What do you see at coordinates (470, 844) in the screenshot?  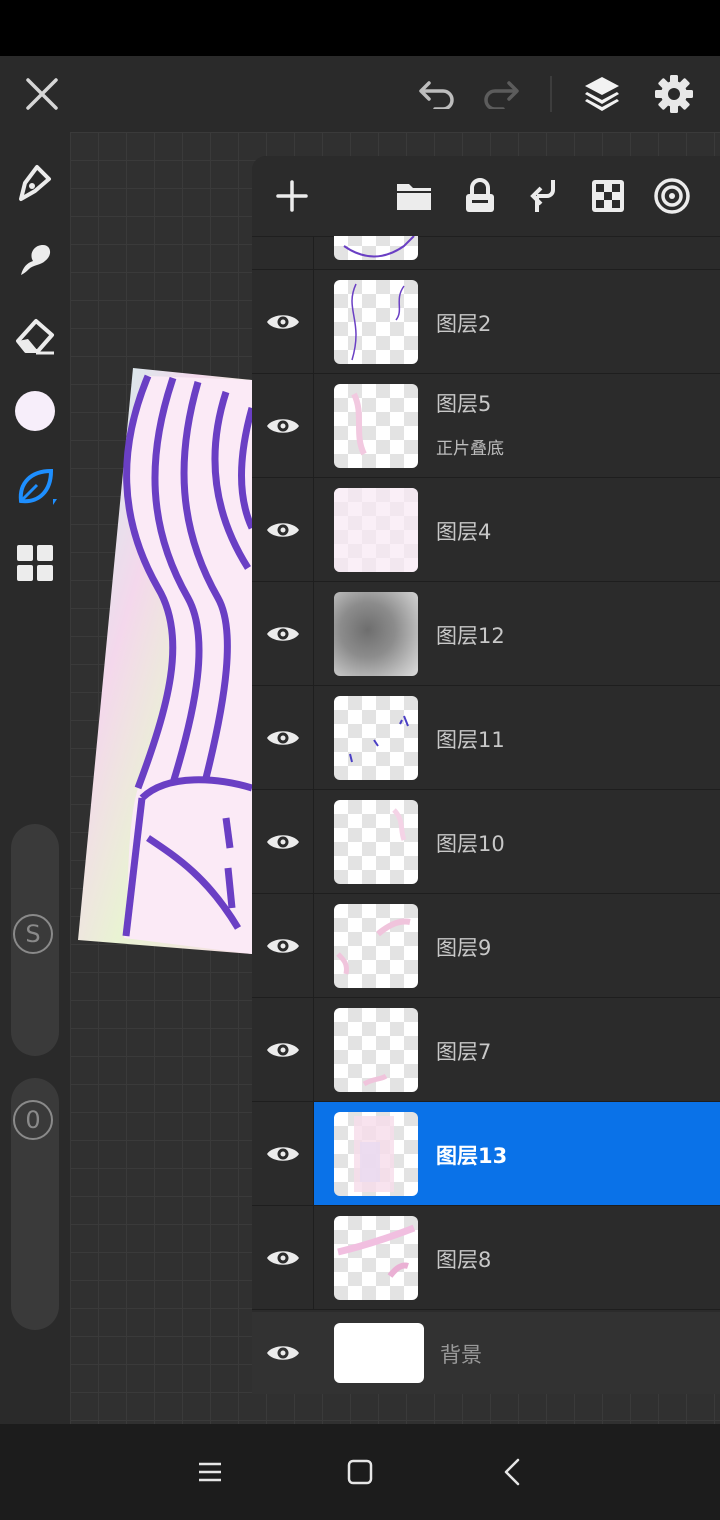 I see `layer-name: 图层10` at bounding box center [470, 844].